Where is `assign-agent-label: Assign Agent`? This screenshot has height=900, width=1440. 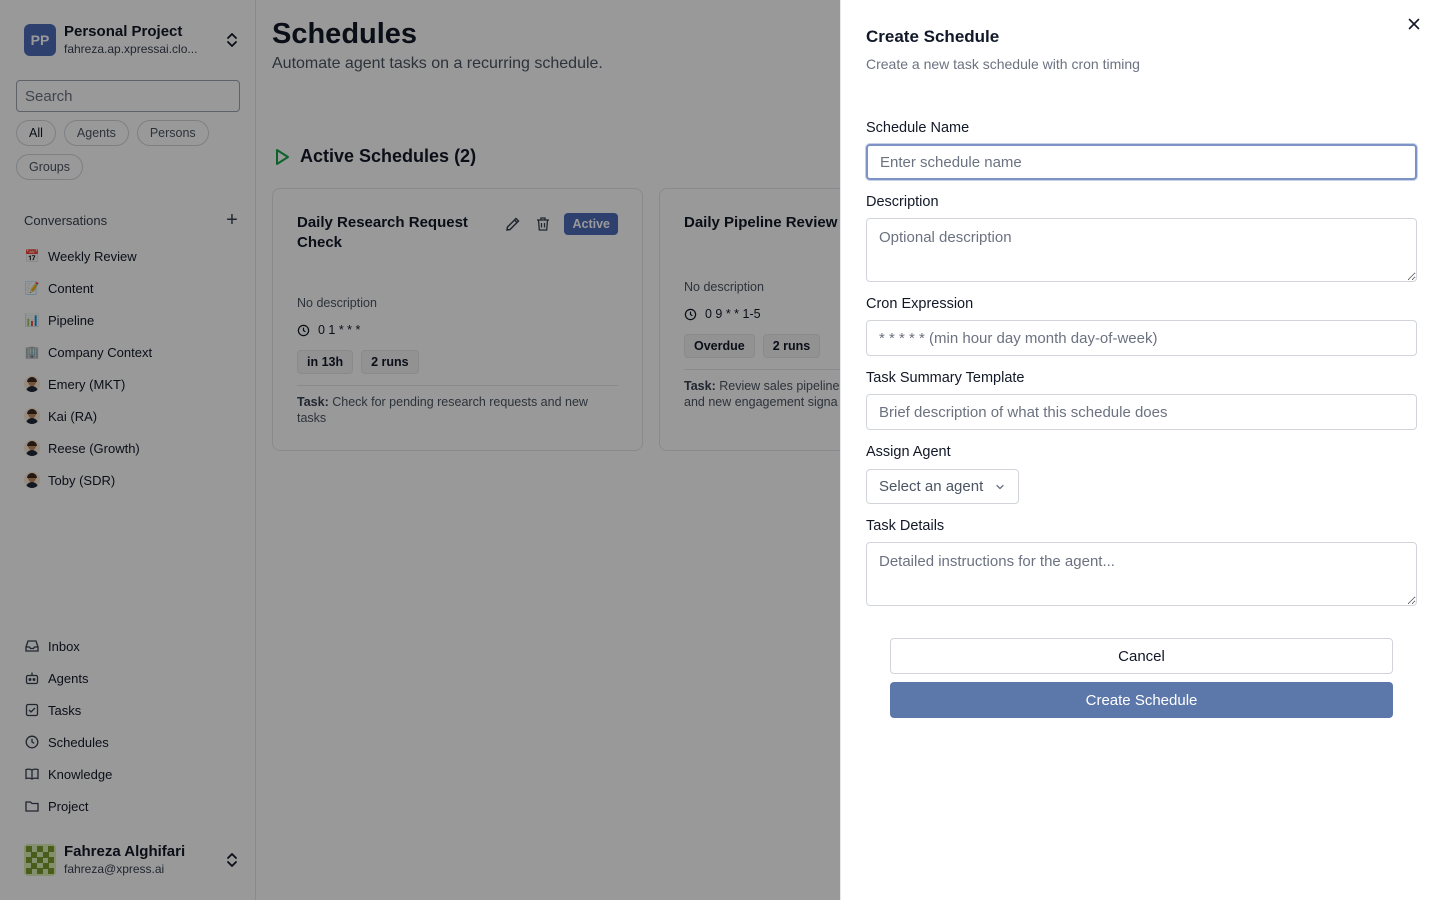 assign-agent-label: Assign Agent is located at coordinates (908, 452).